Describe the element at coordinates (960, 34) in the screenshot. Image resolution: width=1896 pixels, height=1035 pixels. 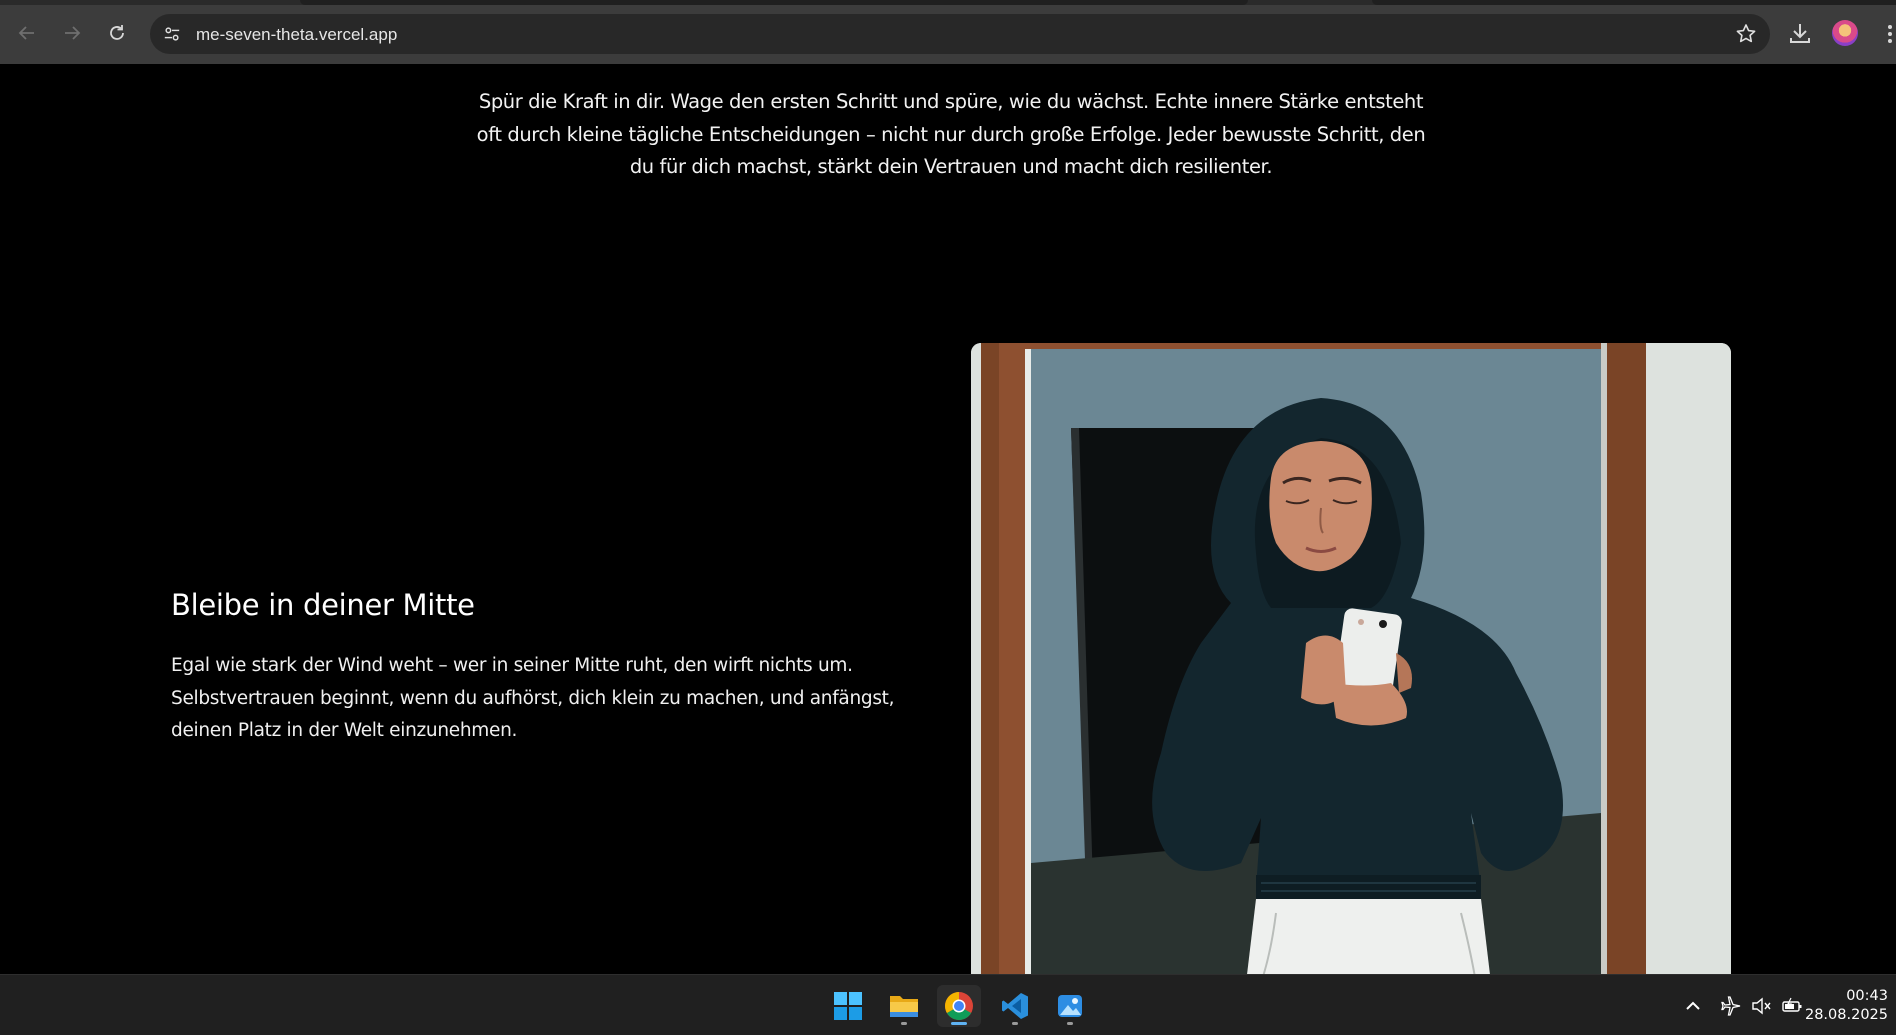
I see `address-bar: me-seven-theta.vercel.app` at that location.